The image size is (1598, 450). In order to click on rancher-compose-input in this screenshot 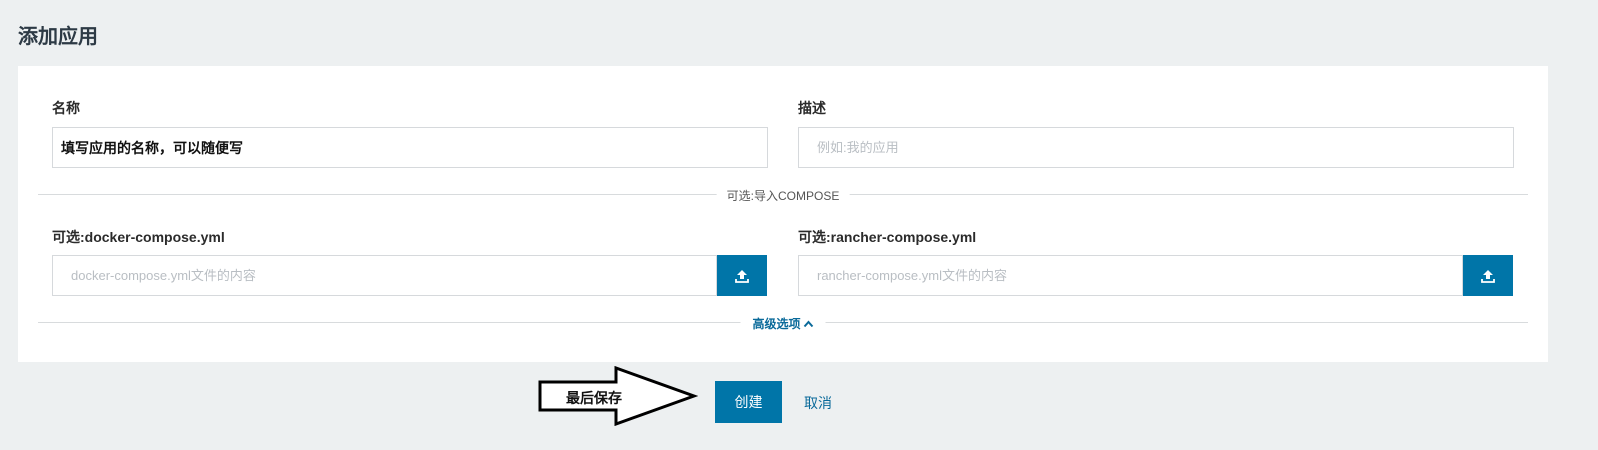, I will do `click(1130, 275)`.